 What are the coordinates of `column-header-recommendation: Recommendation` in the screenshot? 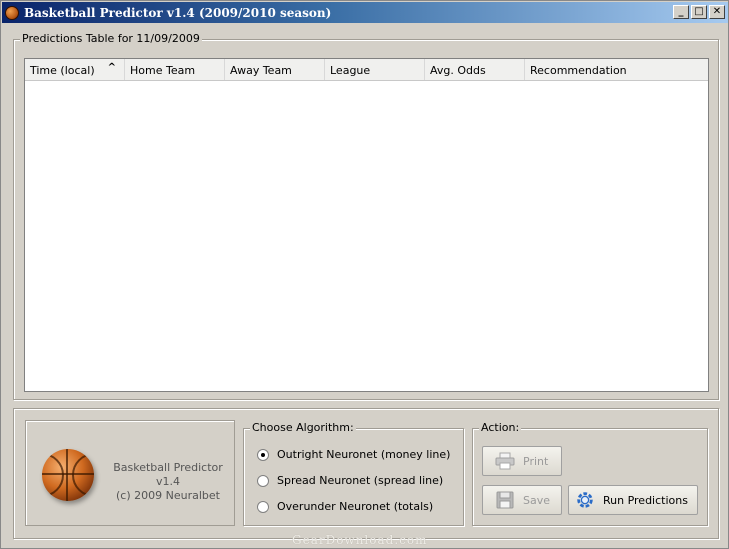 It's located at (616, 69).